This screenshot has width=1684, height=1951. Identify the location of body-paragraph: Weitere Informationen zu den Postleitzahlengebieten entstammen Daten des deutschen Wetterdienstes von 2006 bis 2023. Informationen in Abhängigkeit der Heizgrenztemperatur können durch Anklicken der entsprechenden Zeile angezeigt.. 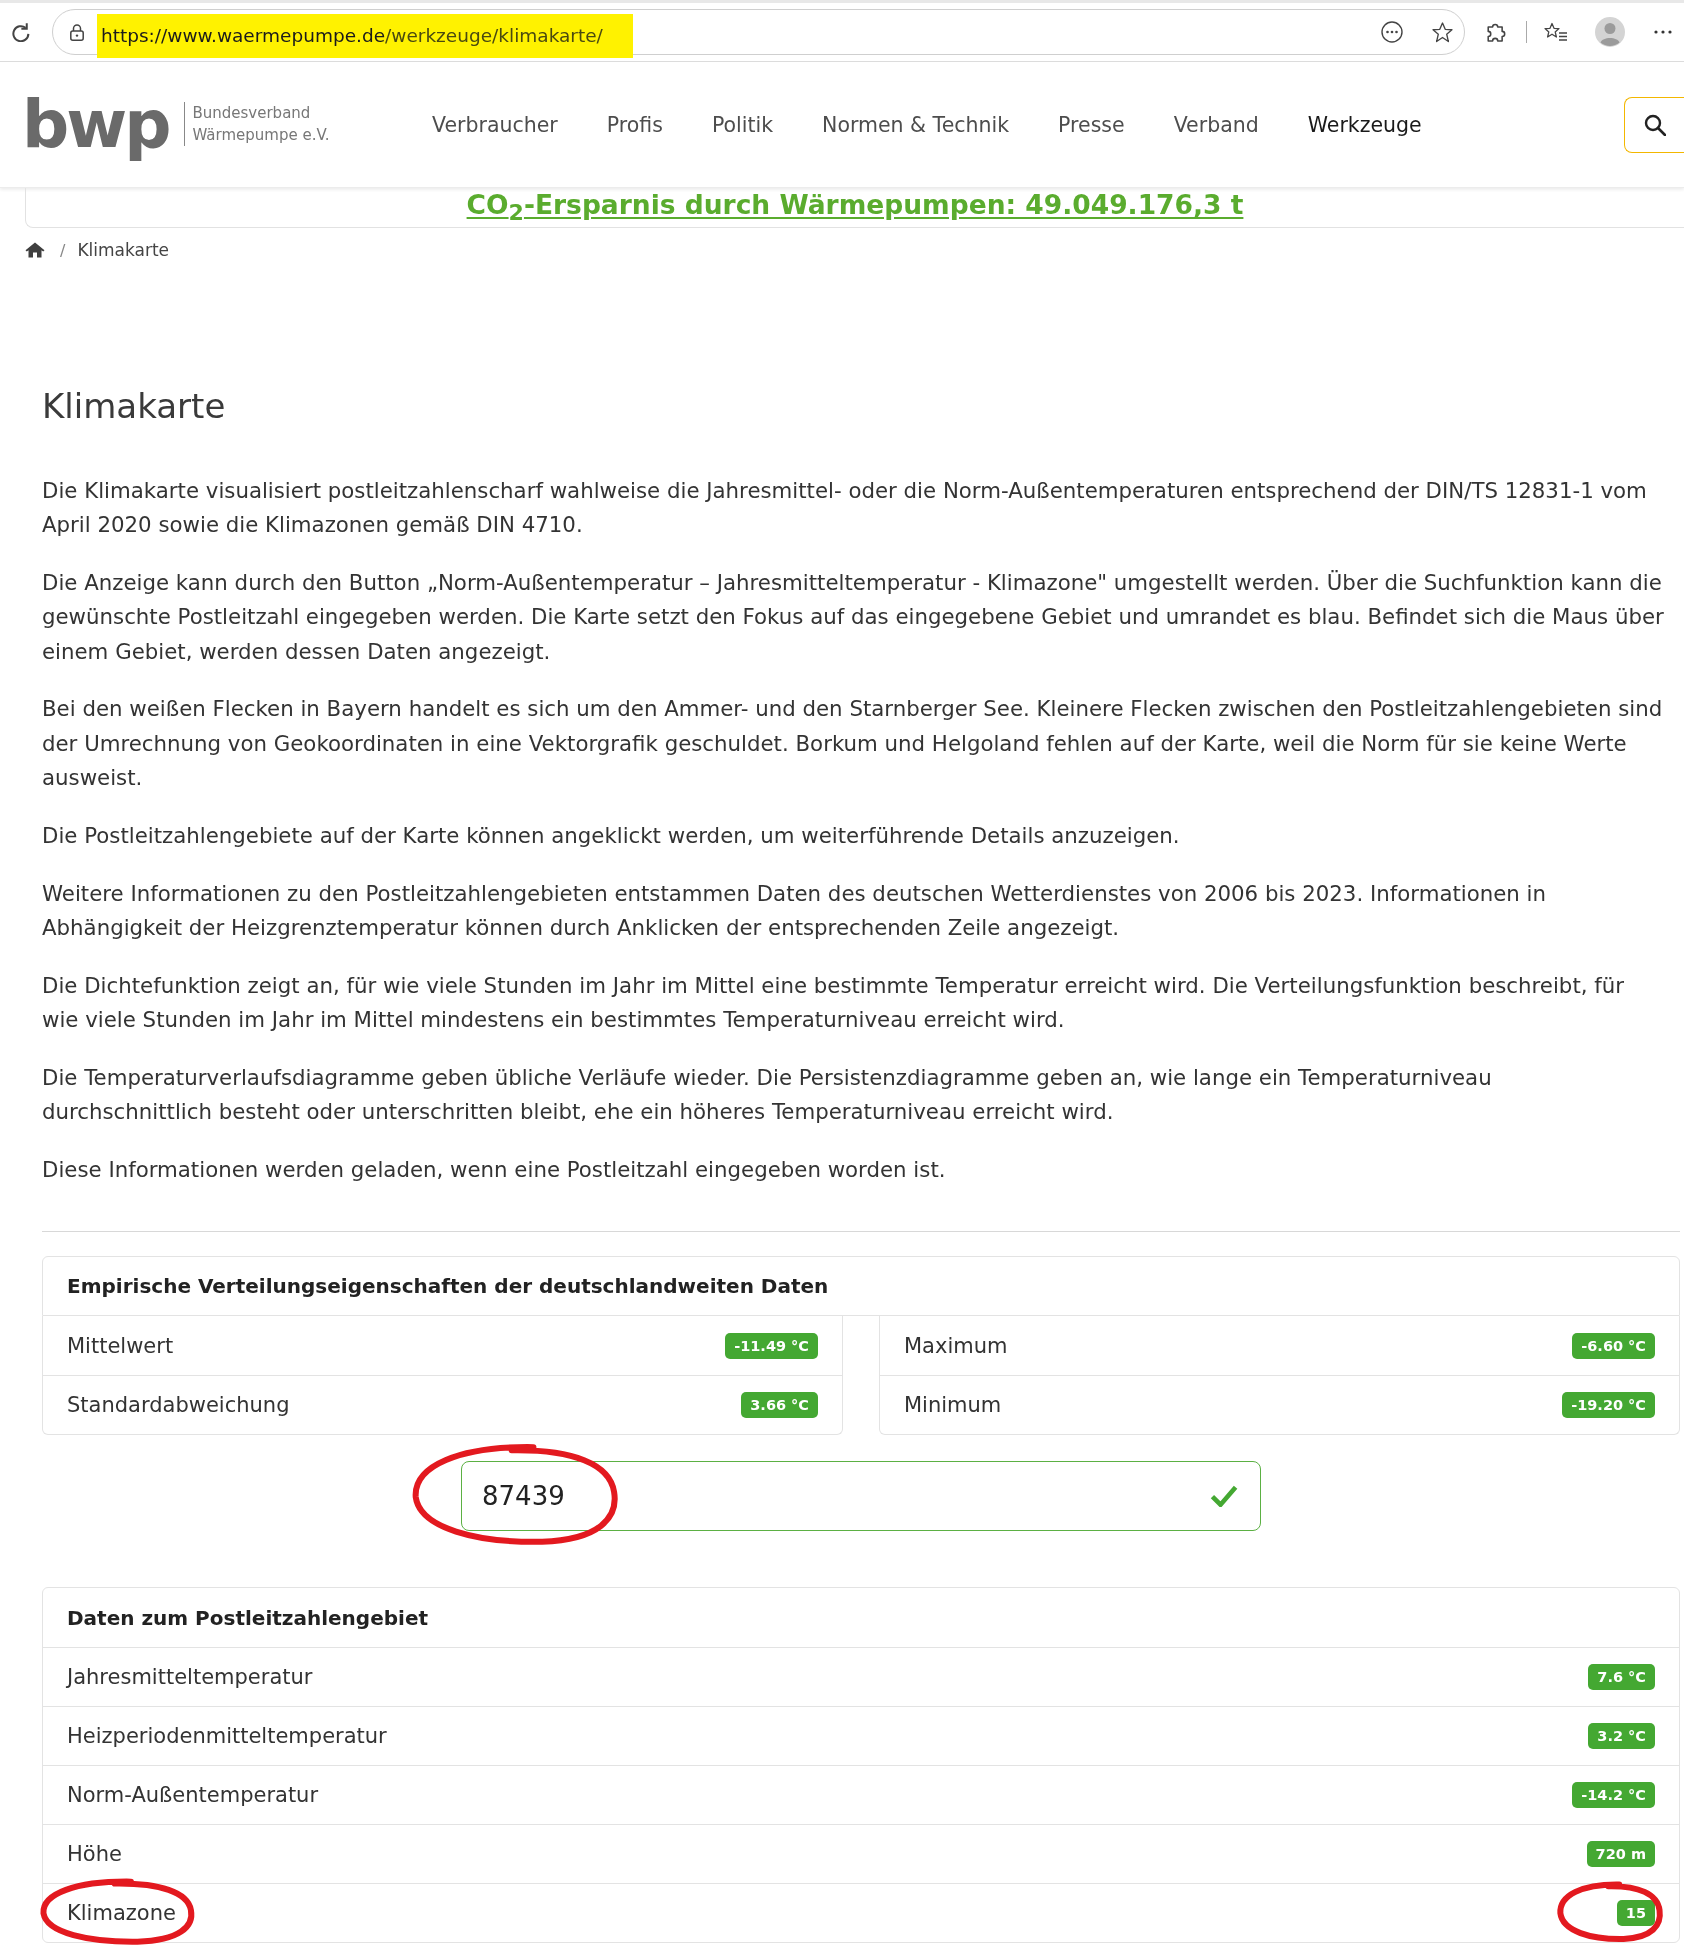
(795, 910).